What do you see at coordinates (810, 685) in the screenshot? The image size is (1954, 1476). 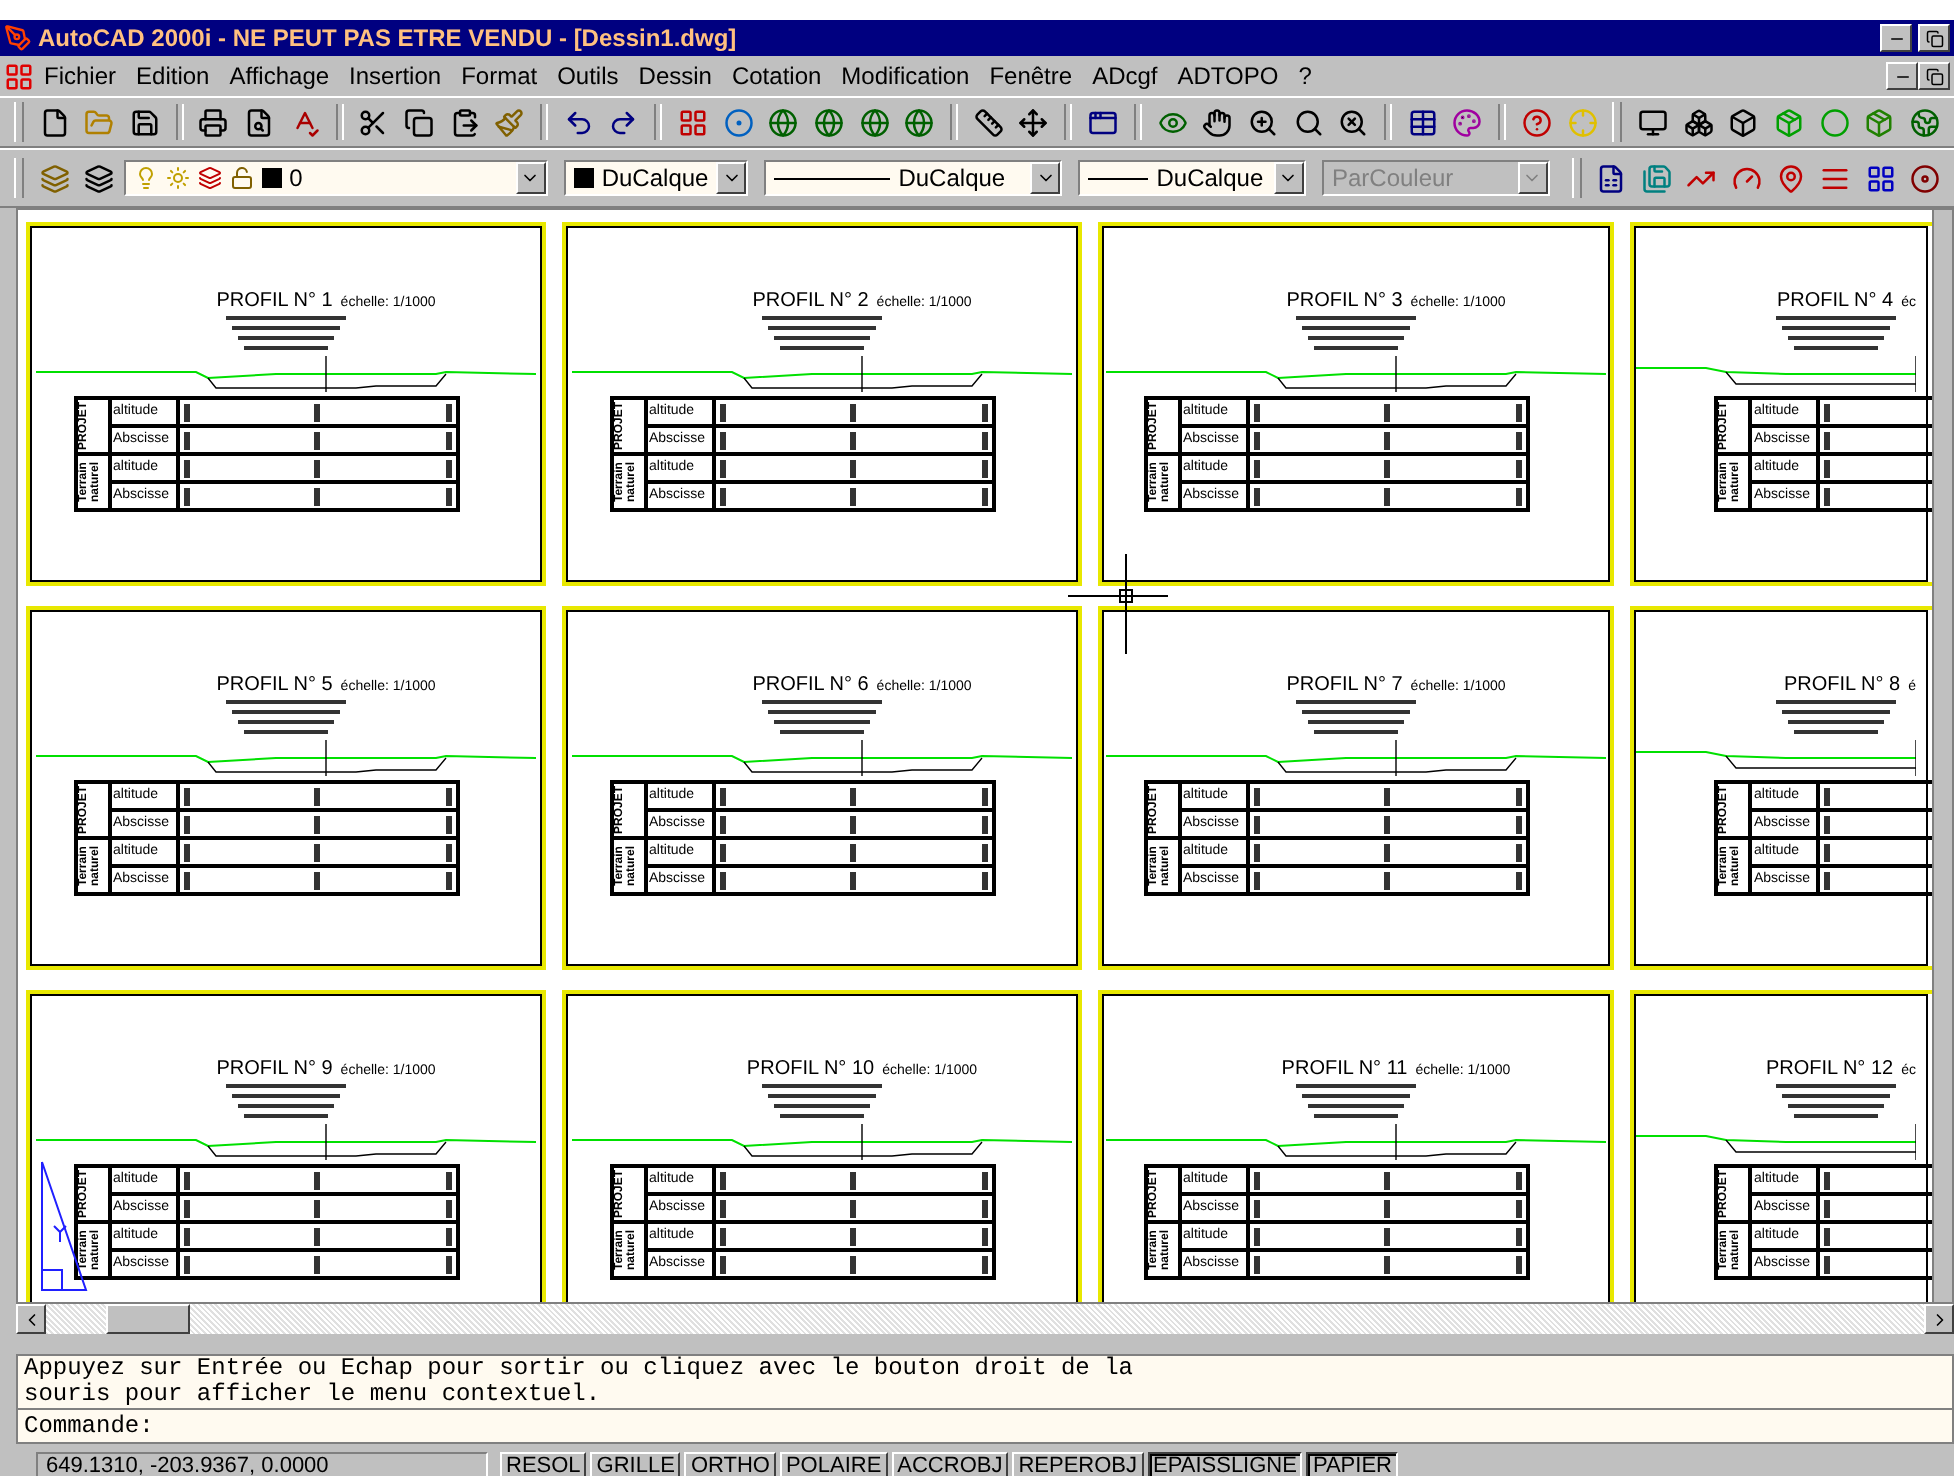 I see `profile-title: PROFIL N° 6` at bounding box center [810, 685].